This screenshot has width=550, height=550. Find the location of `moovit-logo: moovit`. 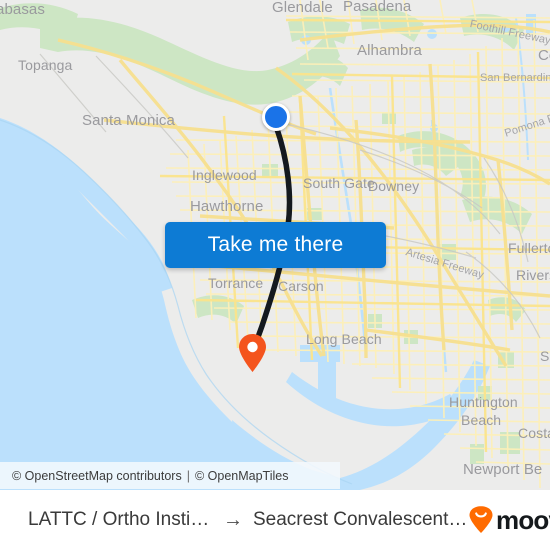

moovit-logo: moovit is located at coordinates (509, 520).